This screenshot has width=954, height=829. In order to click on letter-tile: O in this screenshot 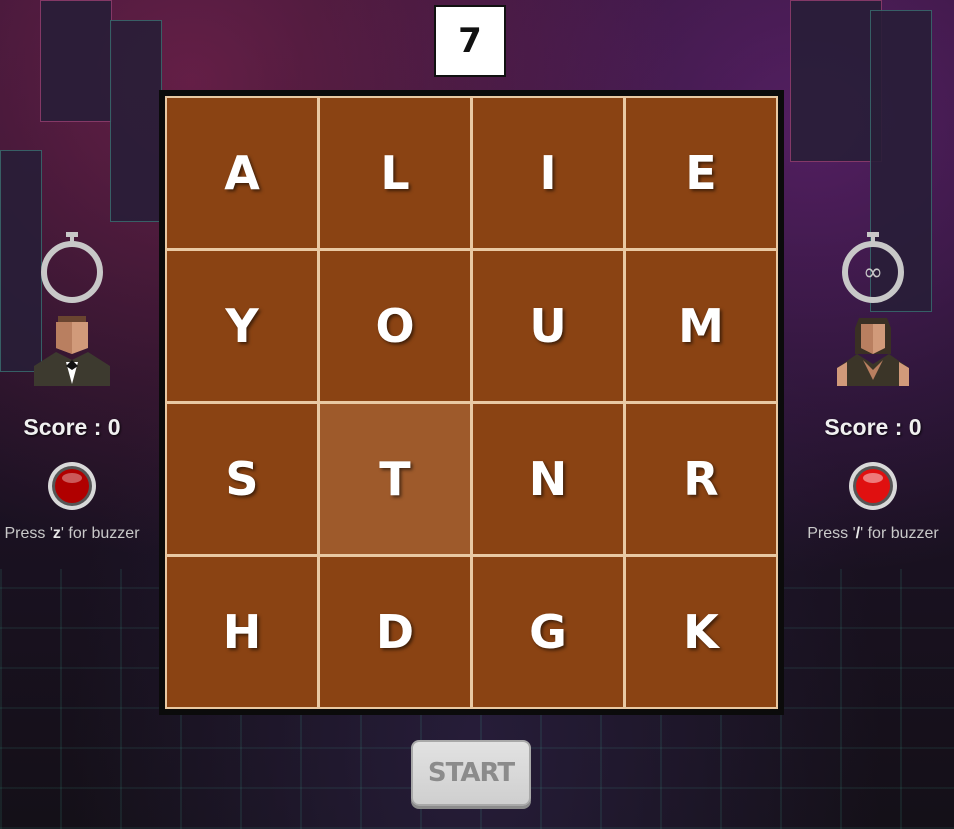, I will do `click(395, 326)`.